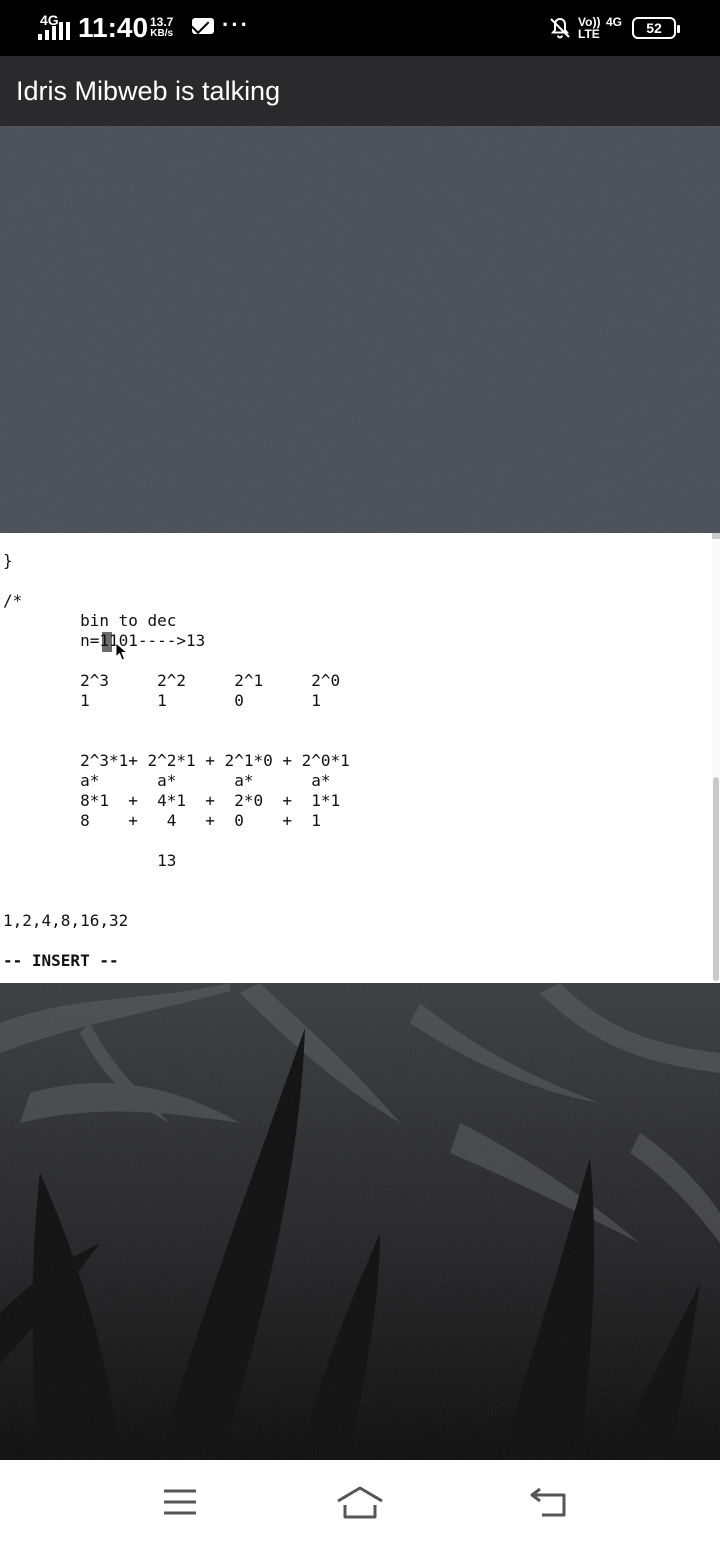 Image resolution: width=720 pixels, height=1544 pixels. Describe the element at coordinates (172, 800) in the screenshot. I see `code-line: 8*1 + 4*1 + 2*0 + 1*1` at that location.